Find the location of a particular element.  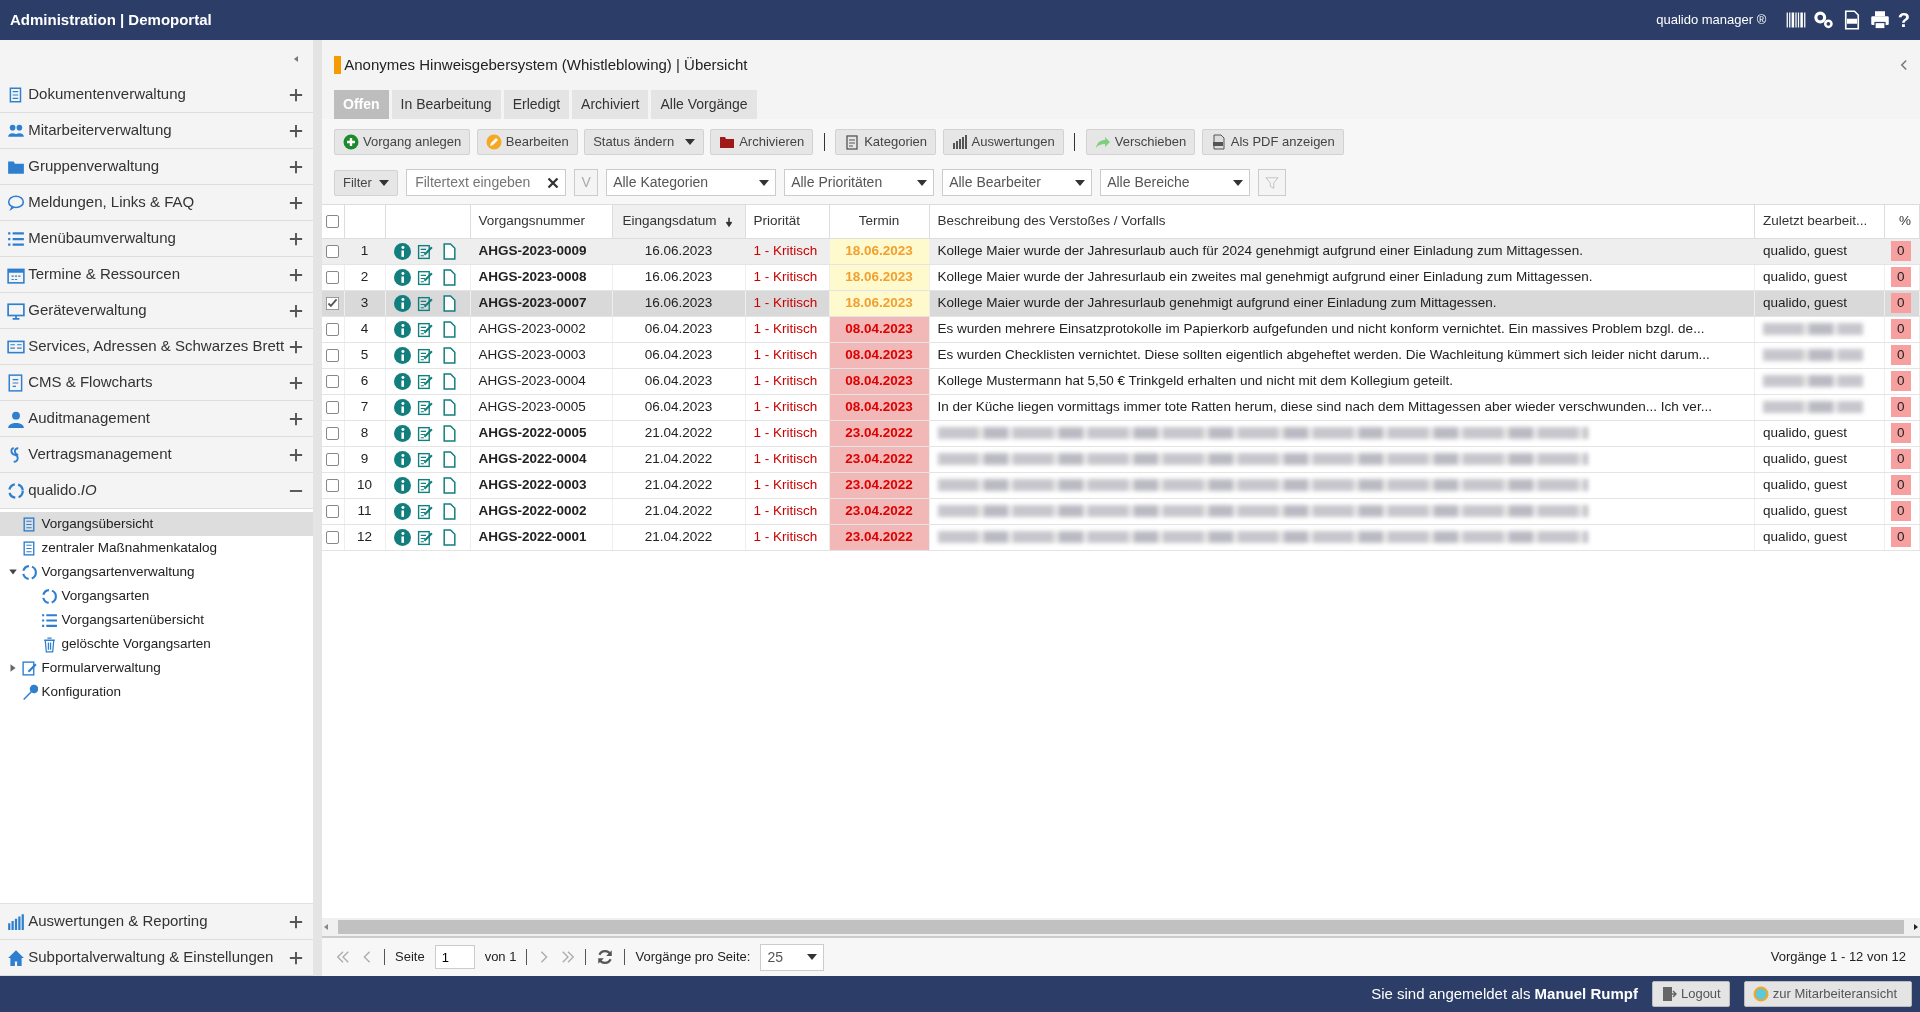

collapse-arrow-icon is located at coordinates (296, 58).